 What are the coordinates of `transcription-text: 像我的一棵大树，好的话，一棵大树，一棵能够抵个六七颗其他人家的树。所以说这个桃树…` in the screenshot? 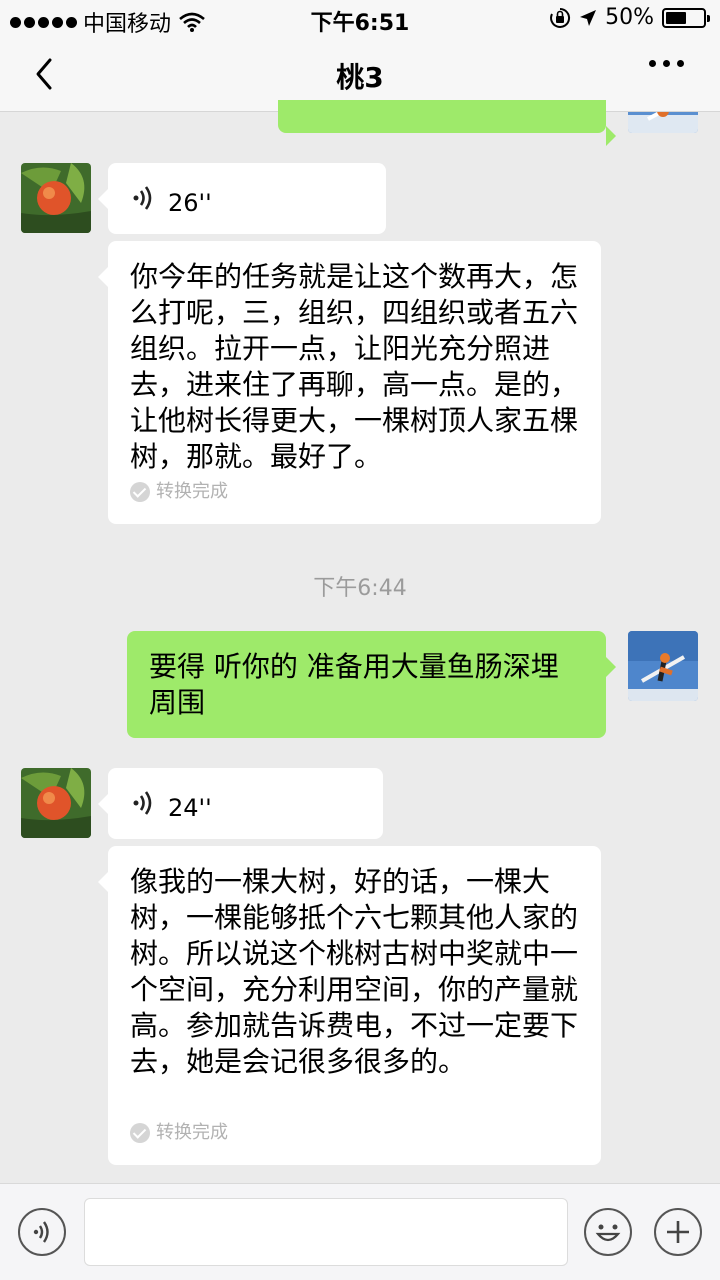 It's located at (354, 971).